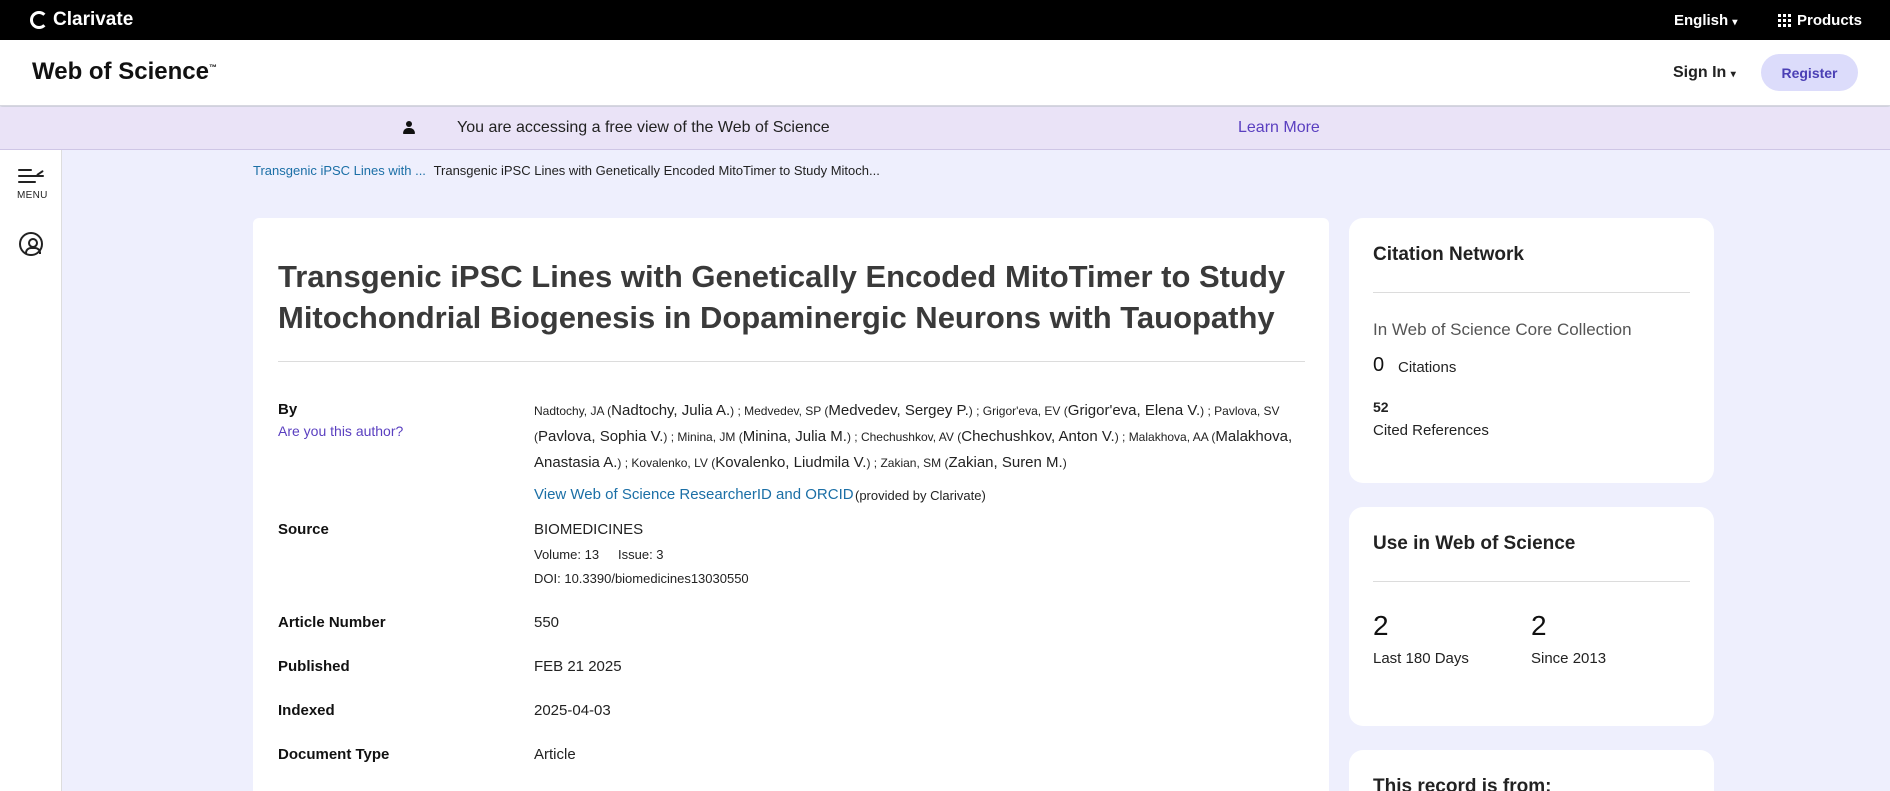 Image resolution: width=1890 pixels, height=791 pixels. What do you see at coordinates (1700, 72) in the screenshot?
I see `sign-in-label: Sign In` at bounding box center [1700, 72].